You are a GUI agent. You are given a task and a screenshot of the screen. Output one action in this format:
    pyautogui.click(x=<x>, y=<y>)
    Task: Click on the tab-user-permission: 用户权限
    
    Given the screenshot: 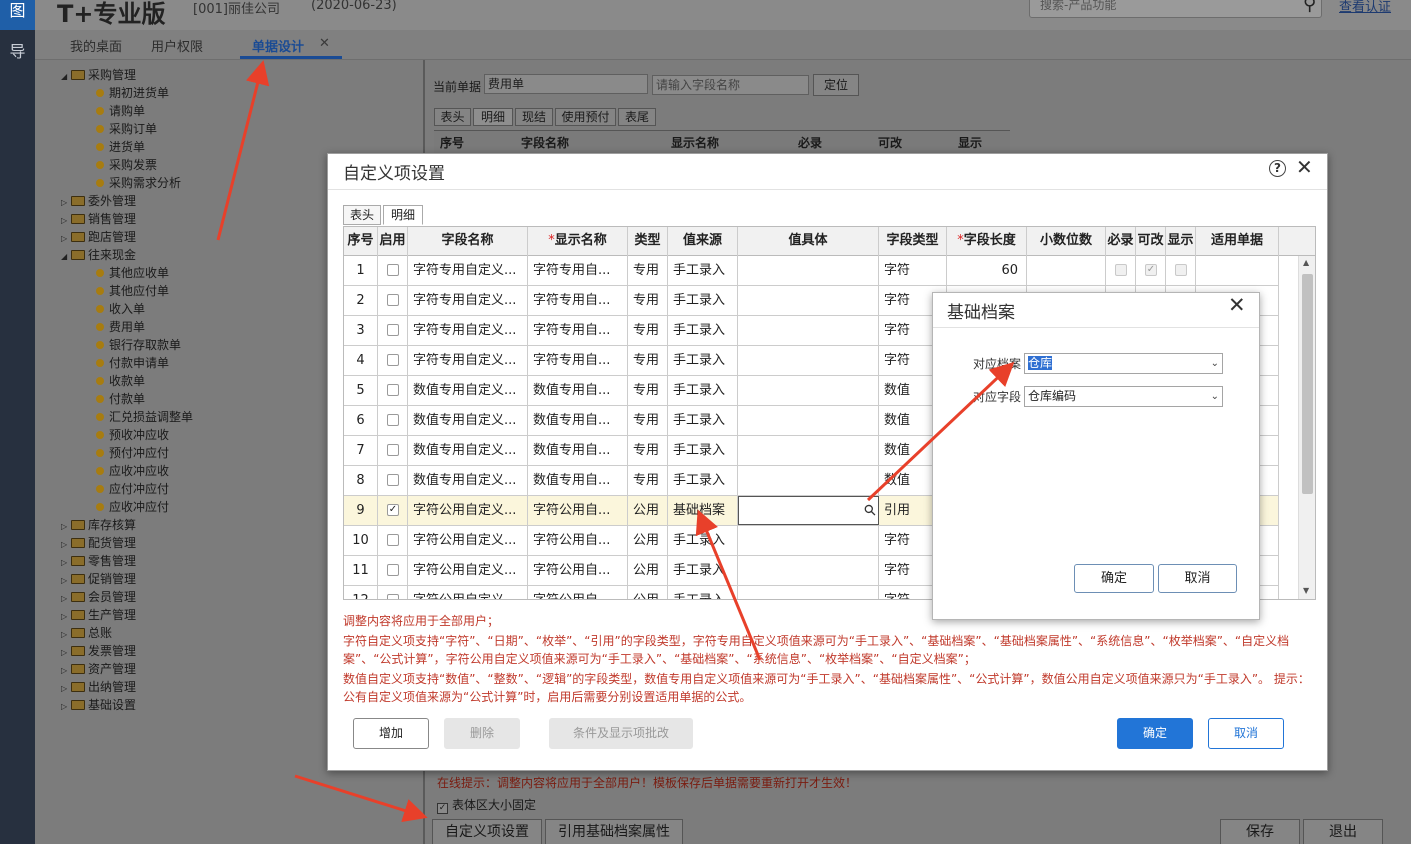 What is the action you would take?
    pyautogui.click(x=177, y=45)
    